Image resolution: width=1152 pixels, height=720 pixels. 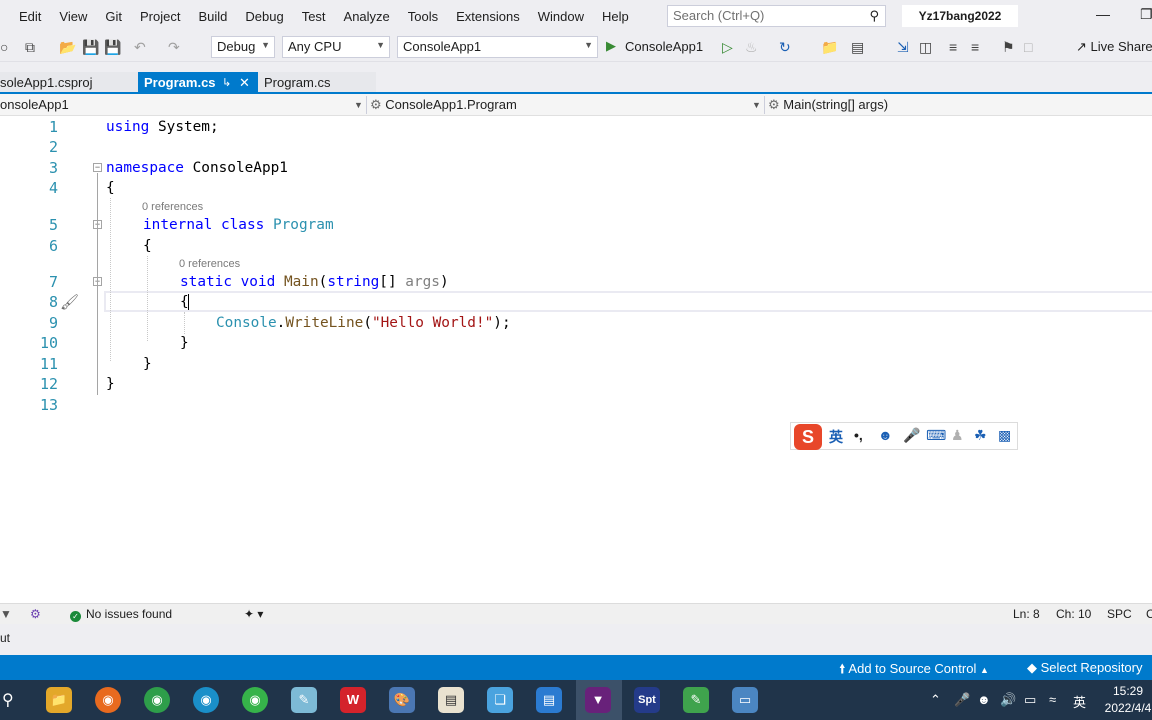 I want to click on new-project-icon: ⧉, so click(x=30, y=47).